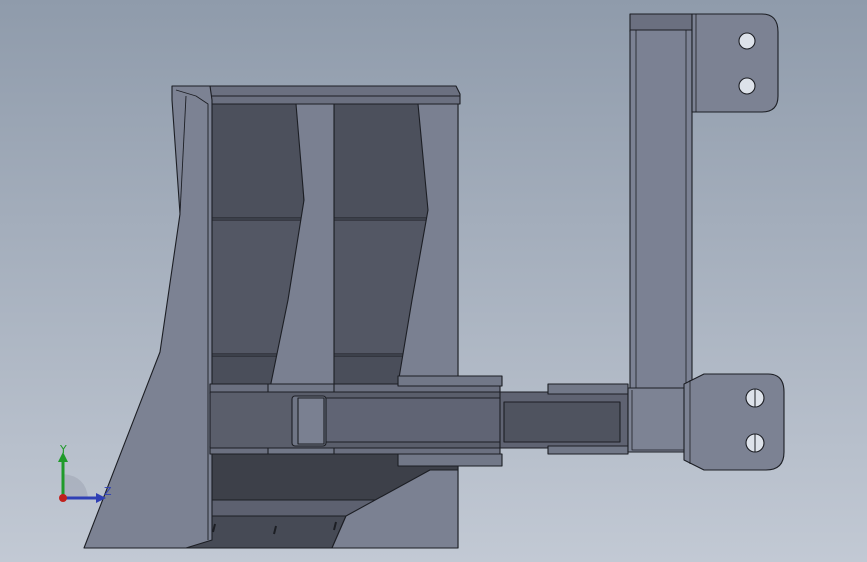 The image size is (867, 562). What do you see at coordinates (413, 420) in the screenshot?
I see `arm-main-face` at bounding box center [413, 420].